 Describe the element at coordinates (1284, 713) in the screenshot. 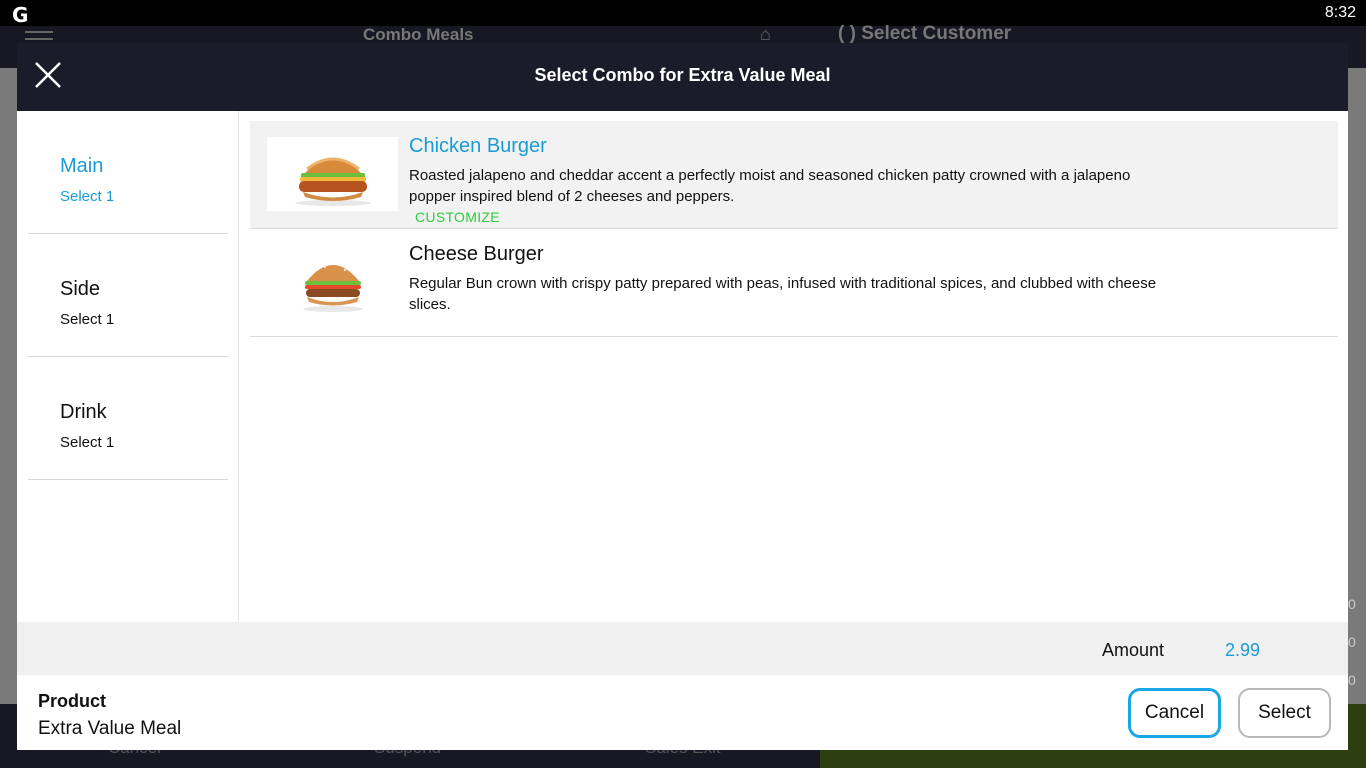

I see `select-button: Select` at that location.